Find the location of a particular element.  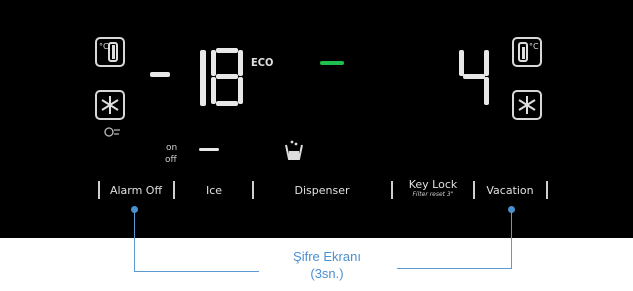

freezer-snowflake-icon is located at coordinates (110, 105).